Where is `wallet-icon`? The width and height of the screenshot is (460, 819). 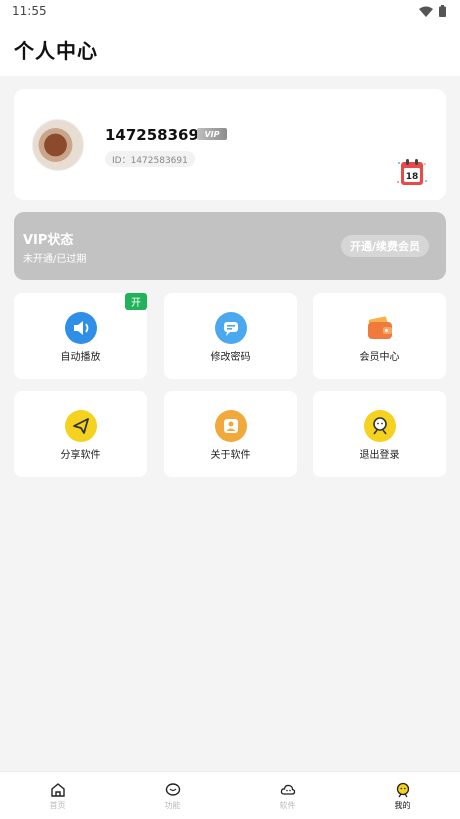
wallet-icon is located at coordinates (379, 327).